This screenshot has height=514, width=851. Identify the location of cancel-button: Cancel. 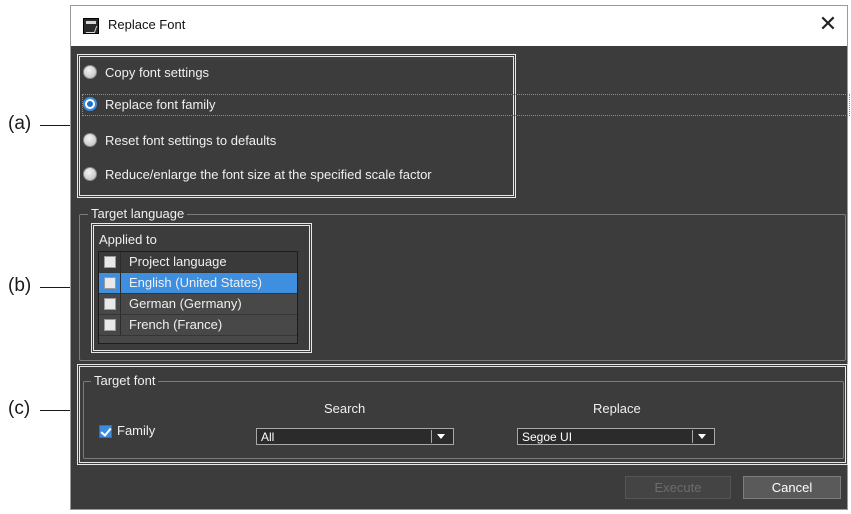
(792, 487).